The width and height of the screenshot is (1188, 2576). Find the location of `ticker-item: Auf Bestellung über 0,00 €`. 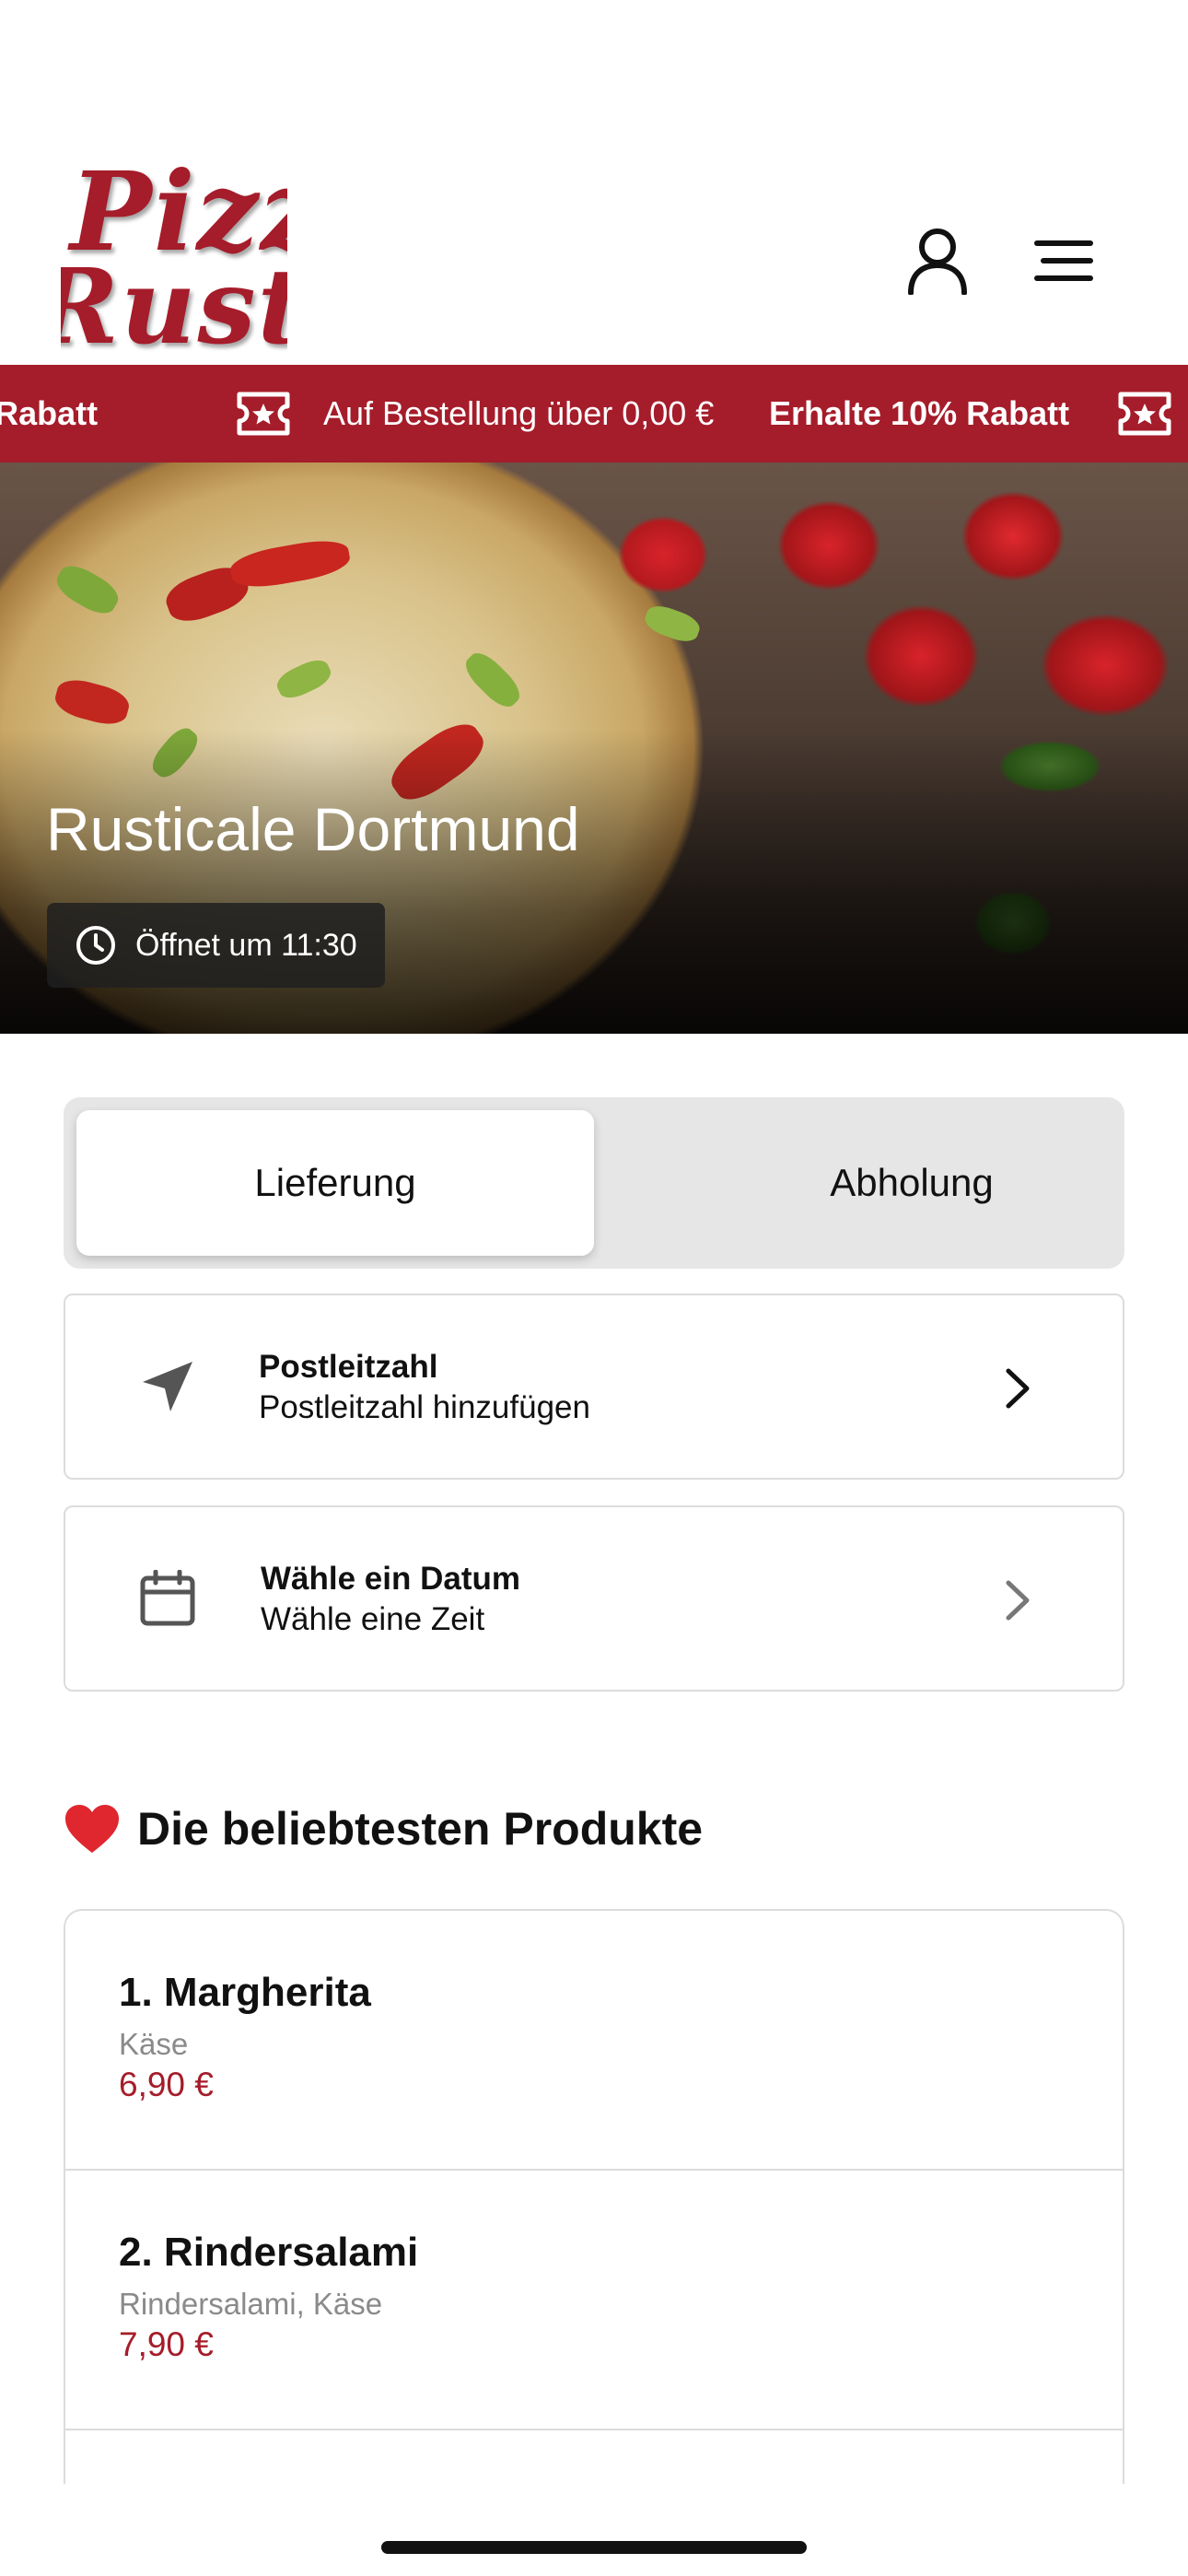

ticker-item: Auf Bestellung über 0,00 € is located at coordinates (519, 413).